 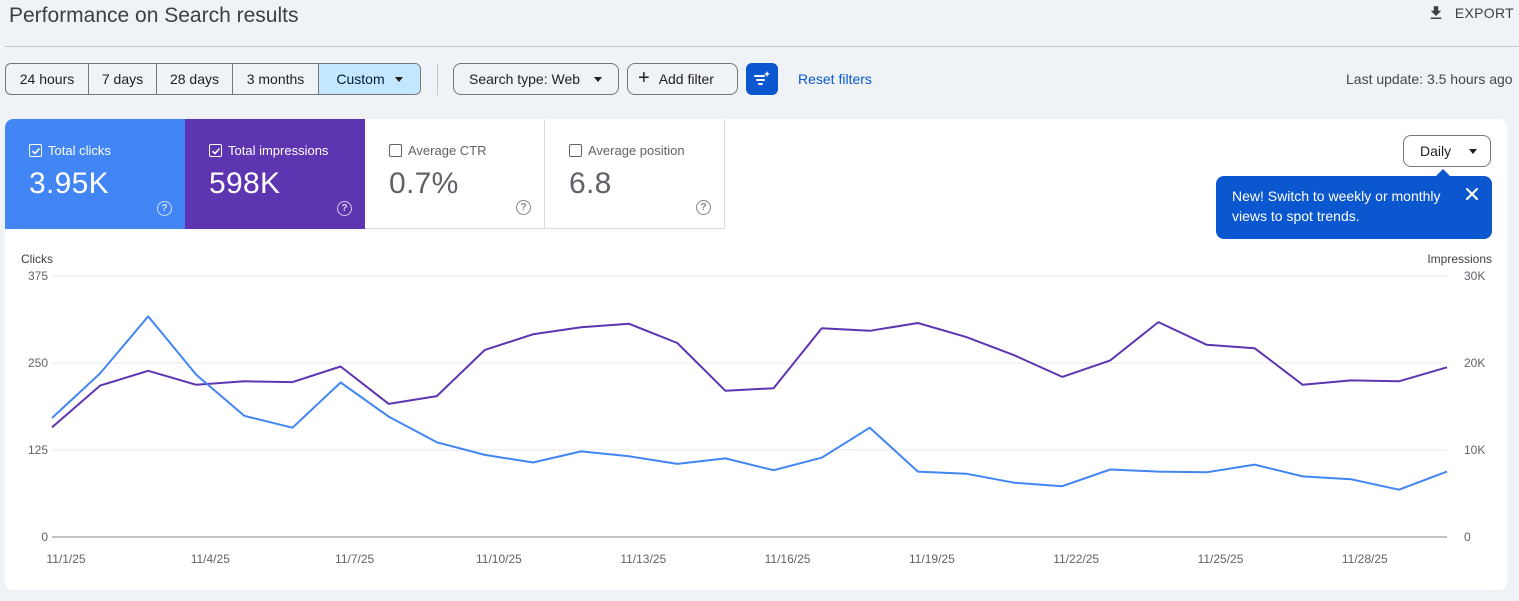 I want to click on filter-sparkle-icon, so click(x=762, y=78).